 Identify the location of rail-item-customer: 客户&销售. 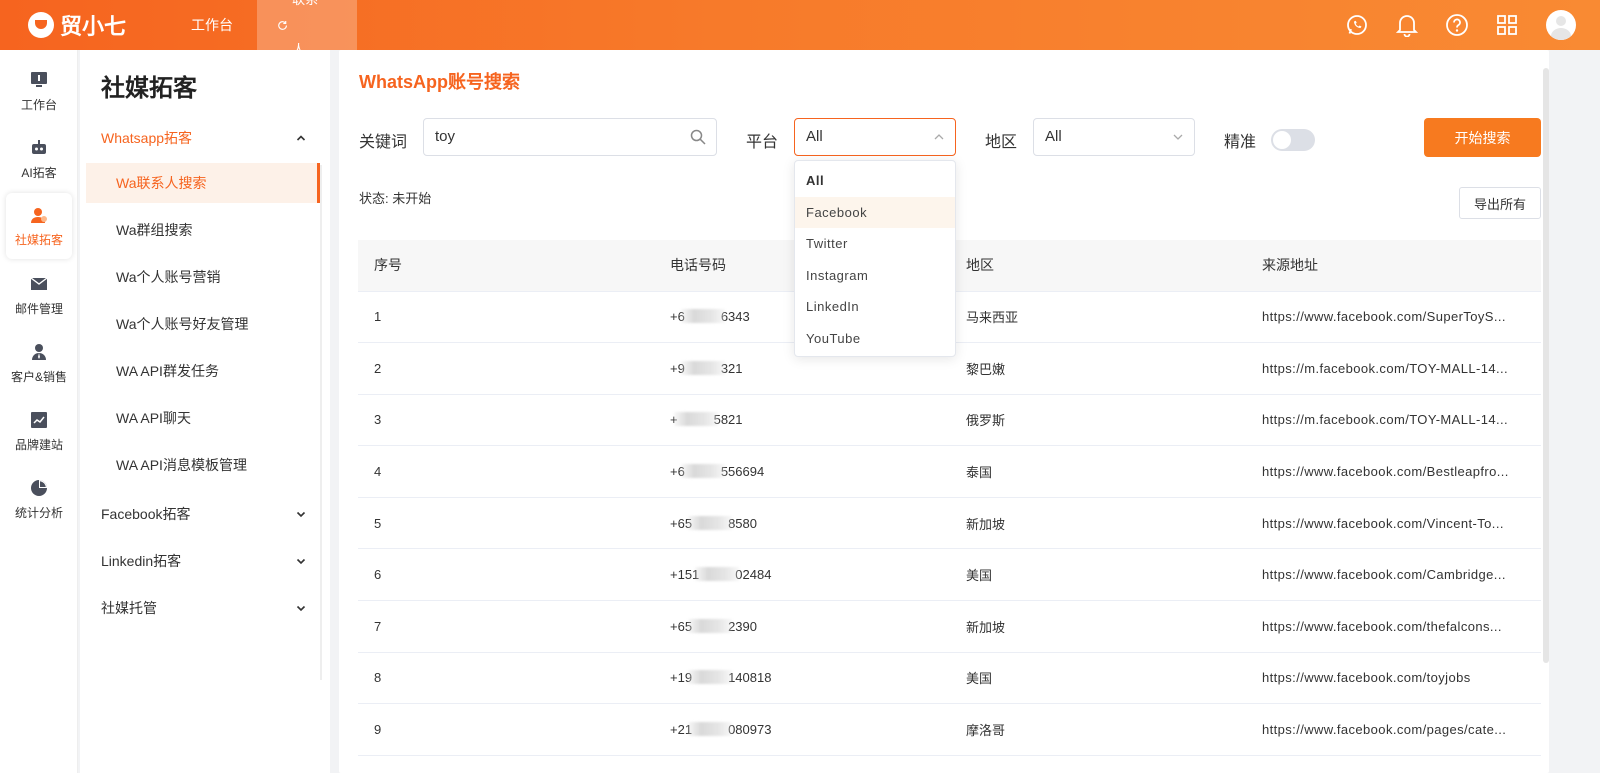
(39, 363).